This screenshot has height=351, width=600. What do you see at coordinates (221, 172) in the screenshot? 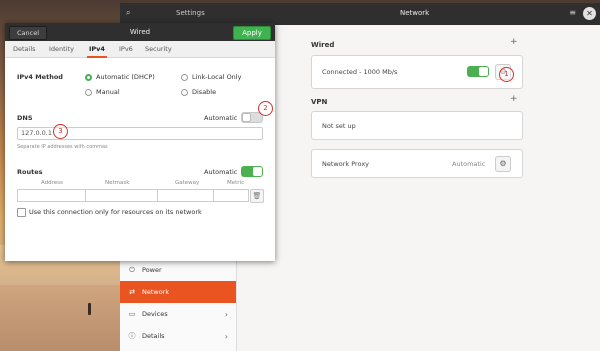
I see `routes-automatic-label: Automatic` at bounding box center [221, 172].